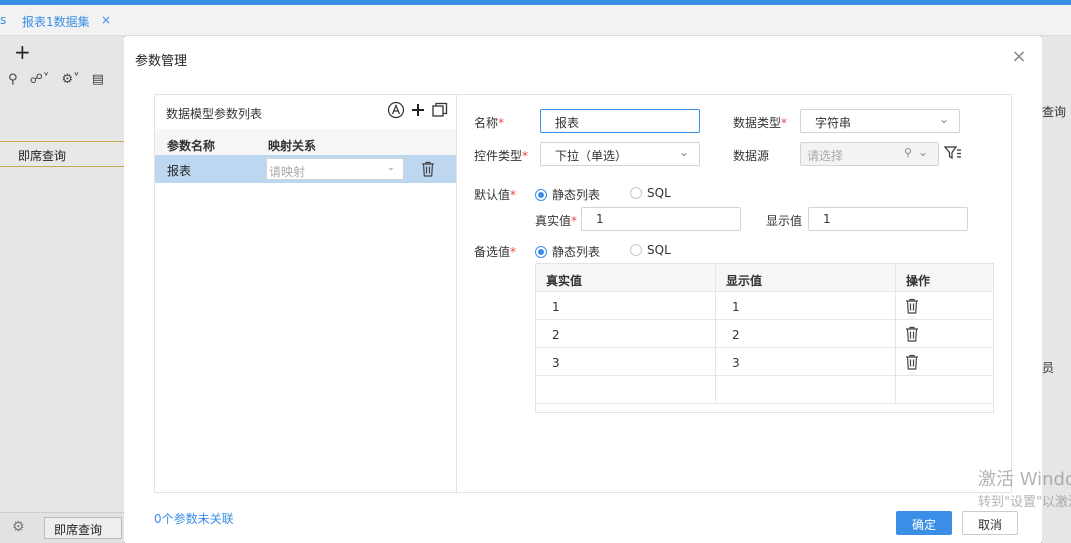  What do you see at coordinates (731, 361) in the screenshot?
I see `cell-display-value: 3` at bounding box center [731, 361].